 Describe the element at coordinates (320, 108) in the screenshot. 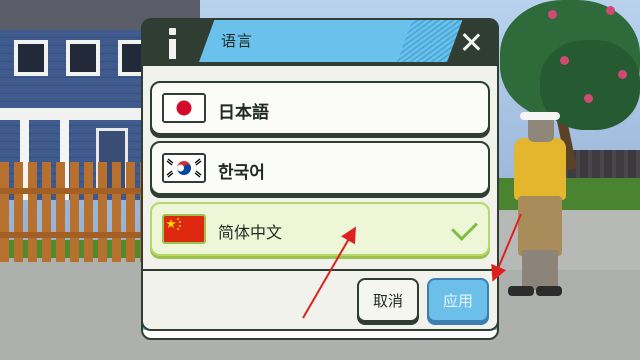

I see `language-option-japanese: 日本語` at that location.